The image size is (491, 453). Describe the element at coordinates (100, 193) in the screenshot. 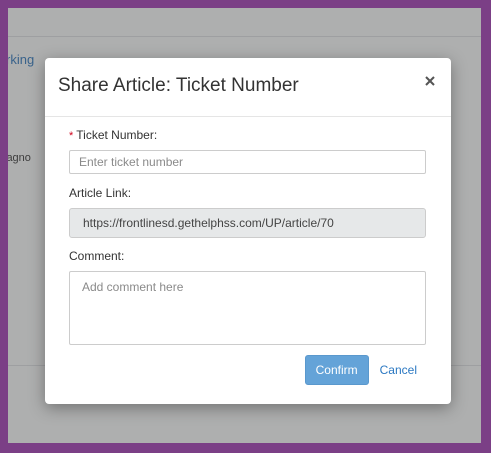

I see `article-link-label: Article Link:` at that location.